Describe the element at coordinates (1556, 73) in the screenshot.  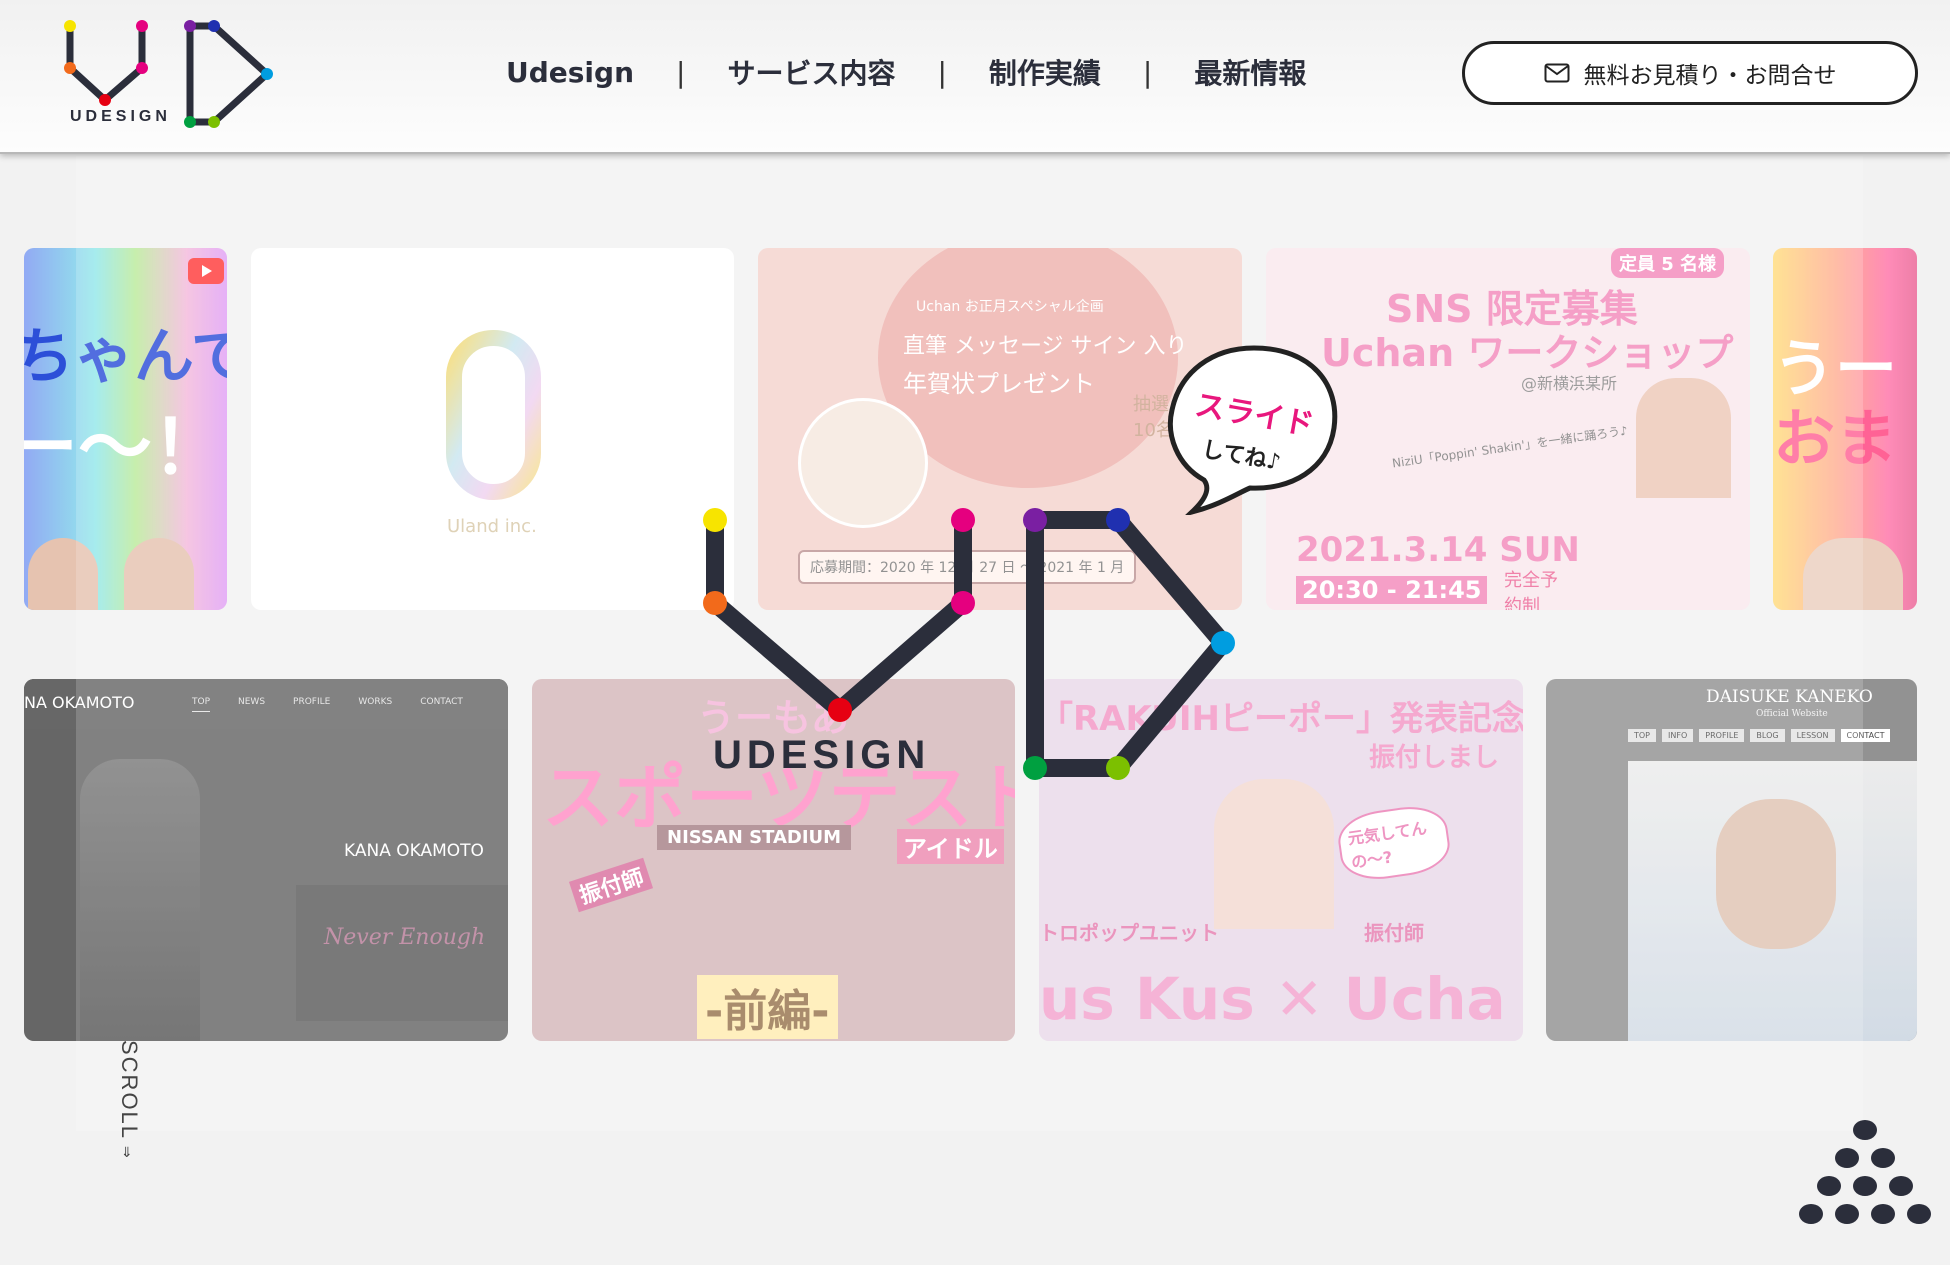
I see `mail-icon` at that location.